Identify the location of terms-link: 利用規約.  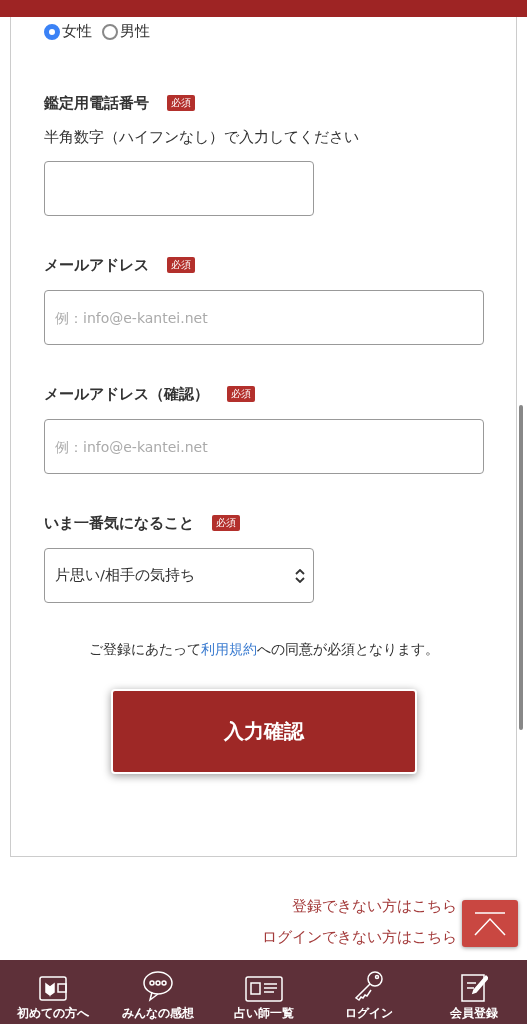
(228, 649).